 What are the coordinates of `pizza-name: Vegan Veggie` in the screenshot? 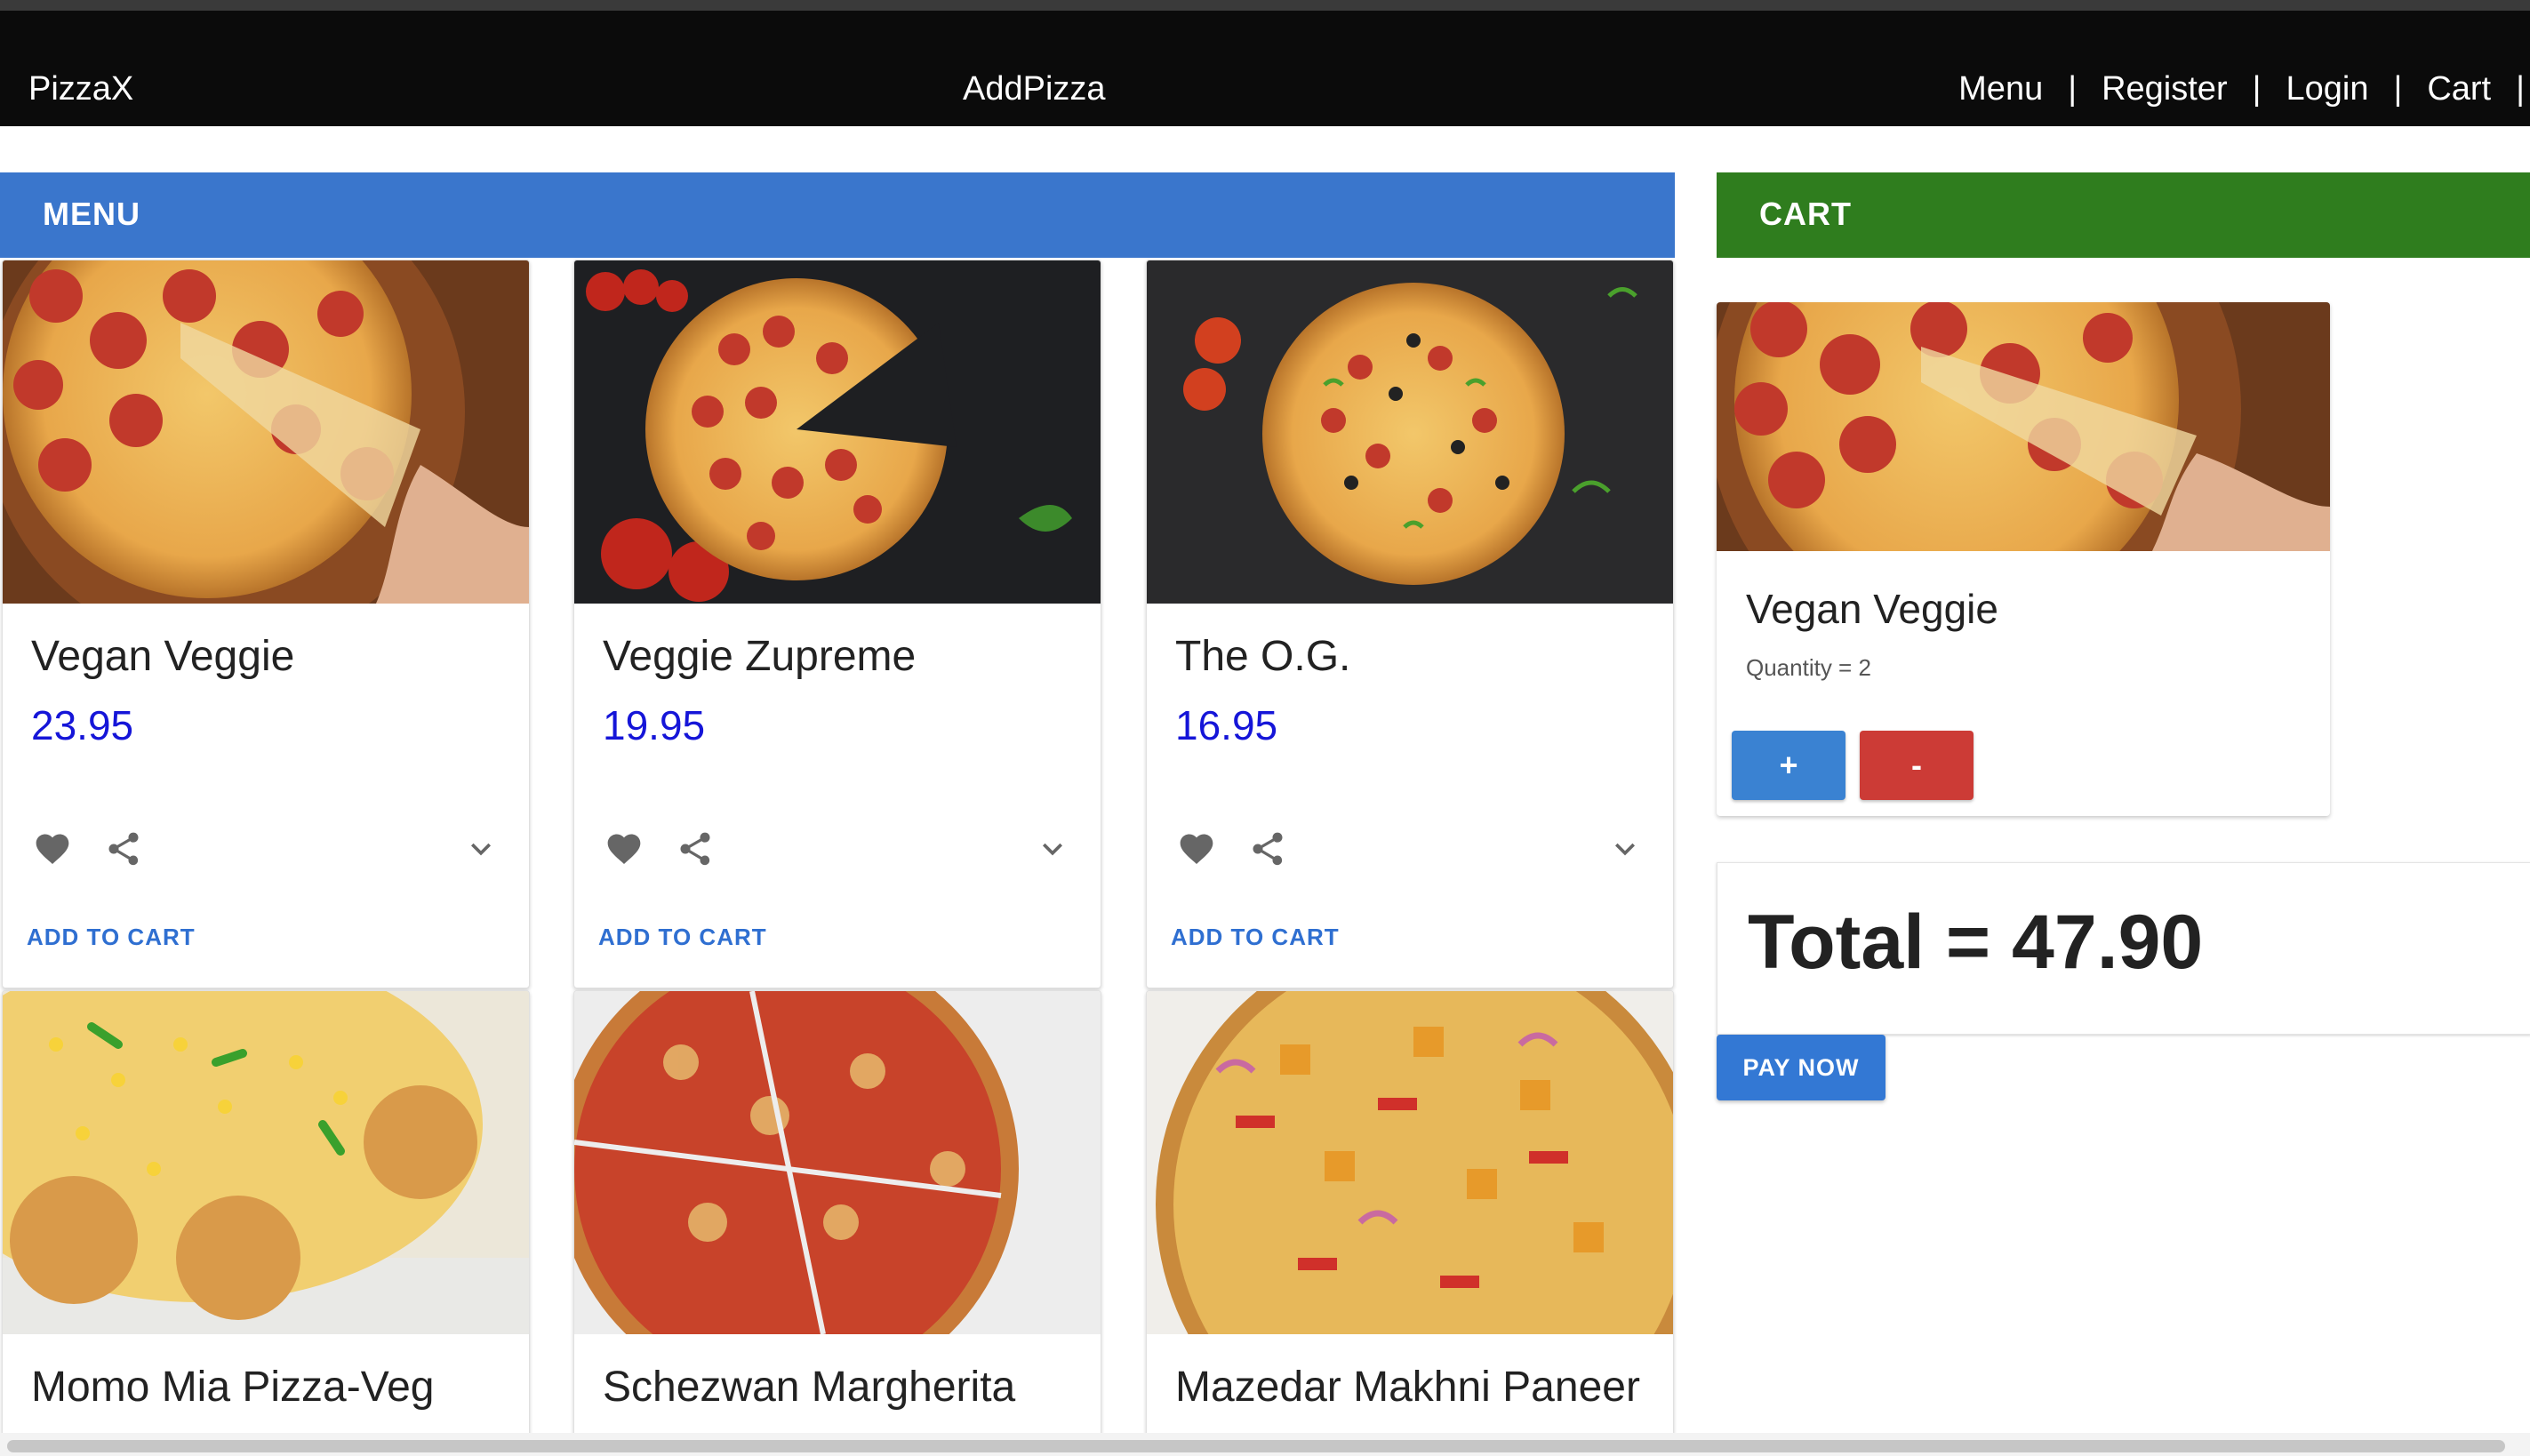 It's located at (163, 656).